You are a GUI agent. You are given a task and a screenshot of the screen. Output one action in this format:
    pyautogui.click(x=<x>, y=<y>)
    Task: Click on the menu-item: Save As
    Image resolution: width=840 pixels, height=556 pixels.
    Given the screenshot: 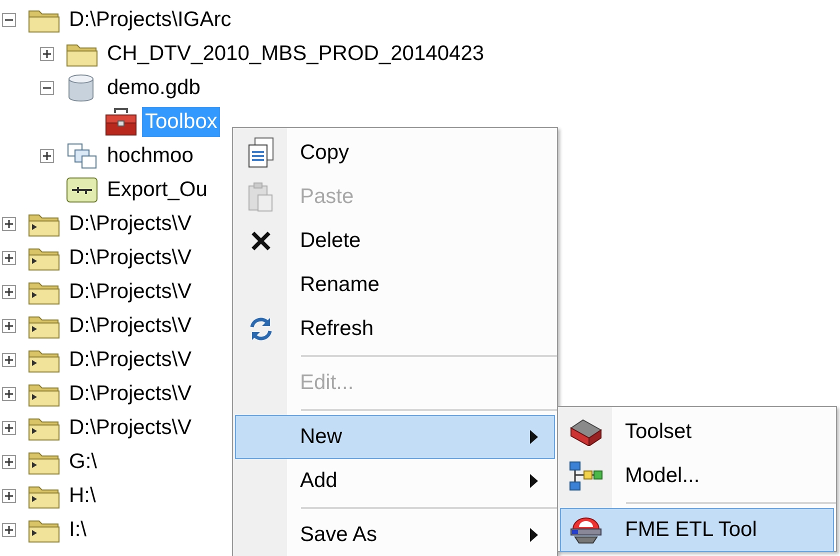 What is the action you would take?
    pyautogui.click(x=395, y=534)
    